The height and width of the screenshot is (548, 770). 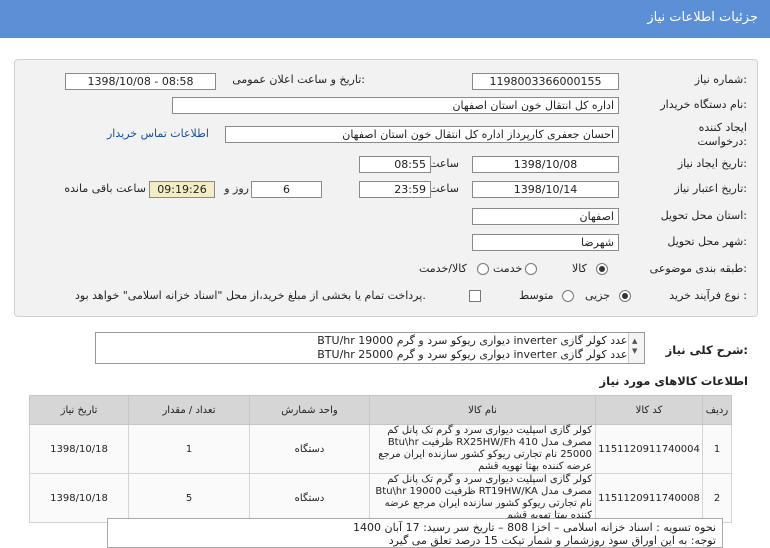 What do you see at coordinates (140, 81) in the screenshot?
I see `announce-field: 1398/10/08 - 08:58` at bounding box center [140, 81].